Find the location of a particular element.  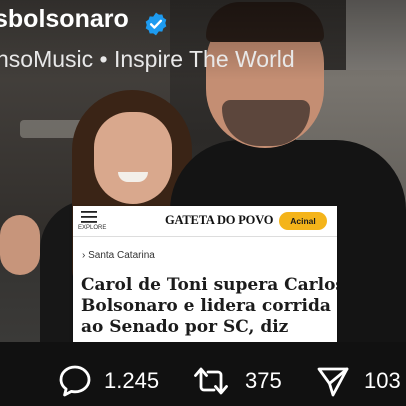

menu-label: EXPLORE is located at coordinates (92, 228).